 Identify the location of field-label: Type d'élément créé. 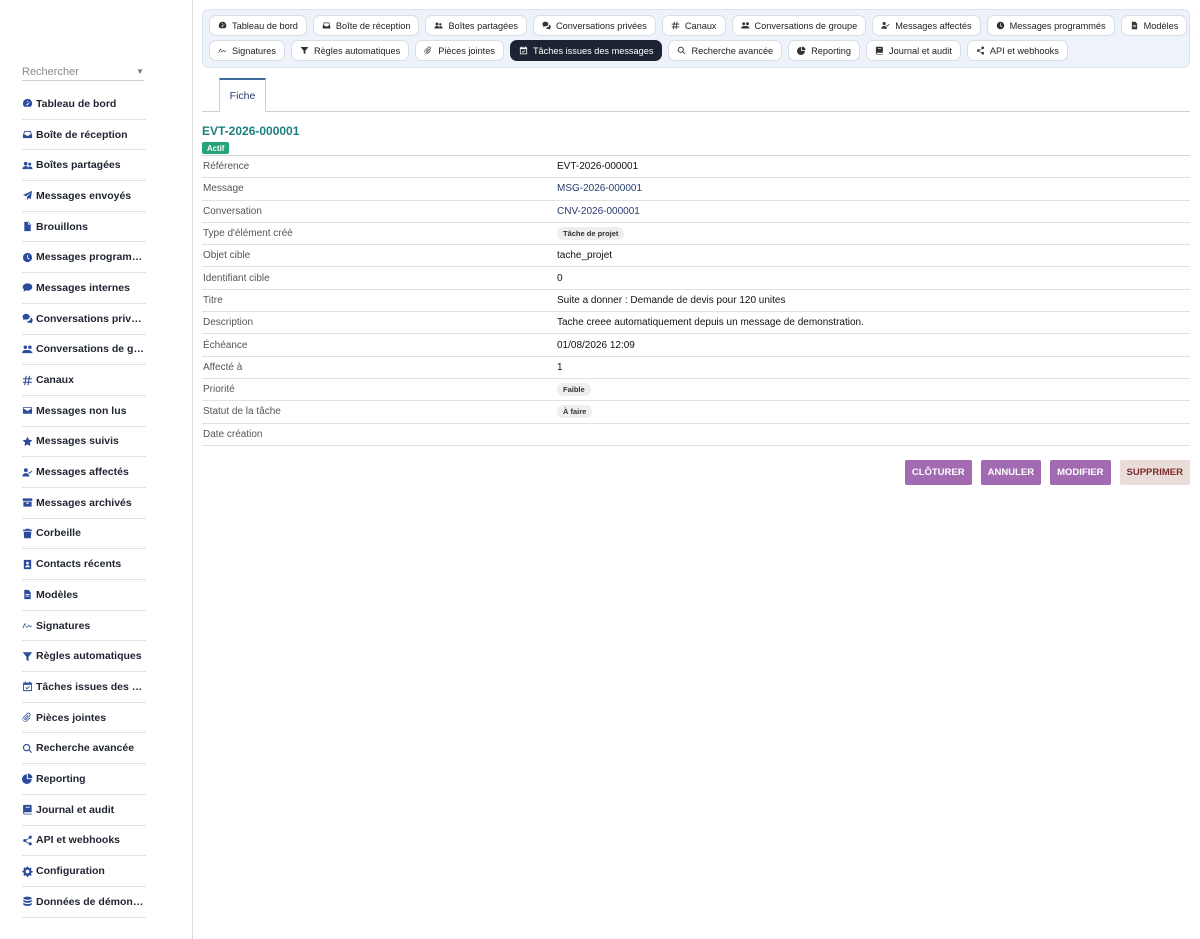
(248, 234).